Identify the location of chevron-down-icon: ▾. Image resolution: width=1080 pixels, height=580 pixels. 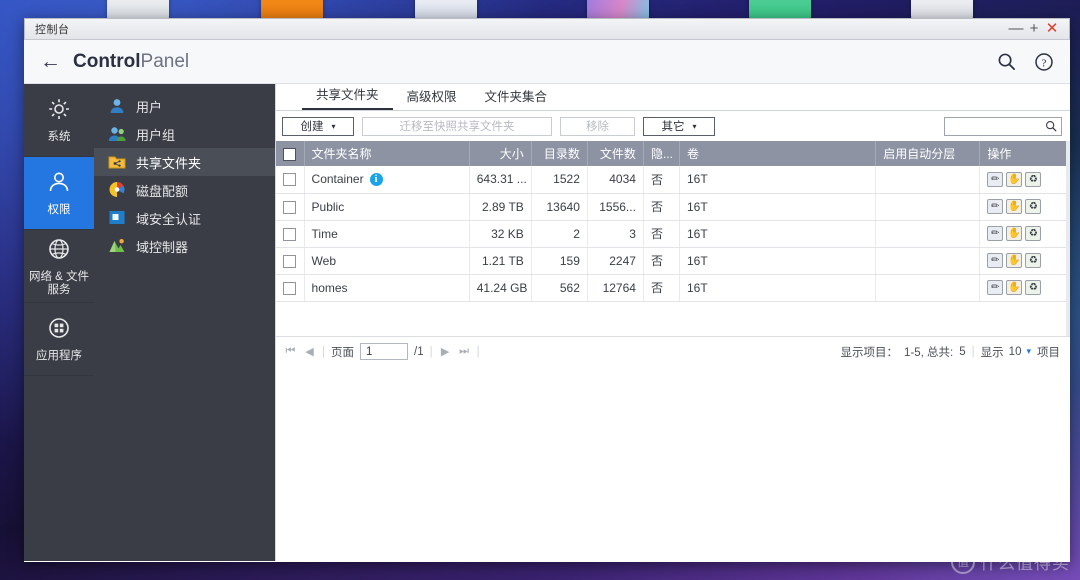
(1028, 351).